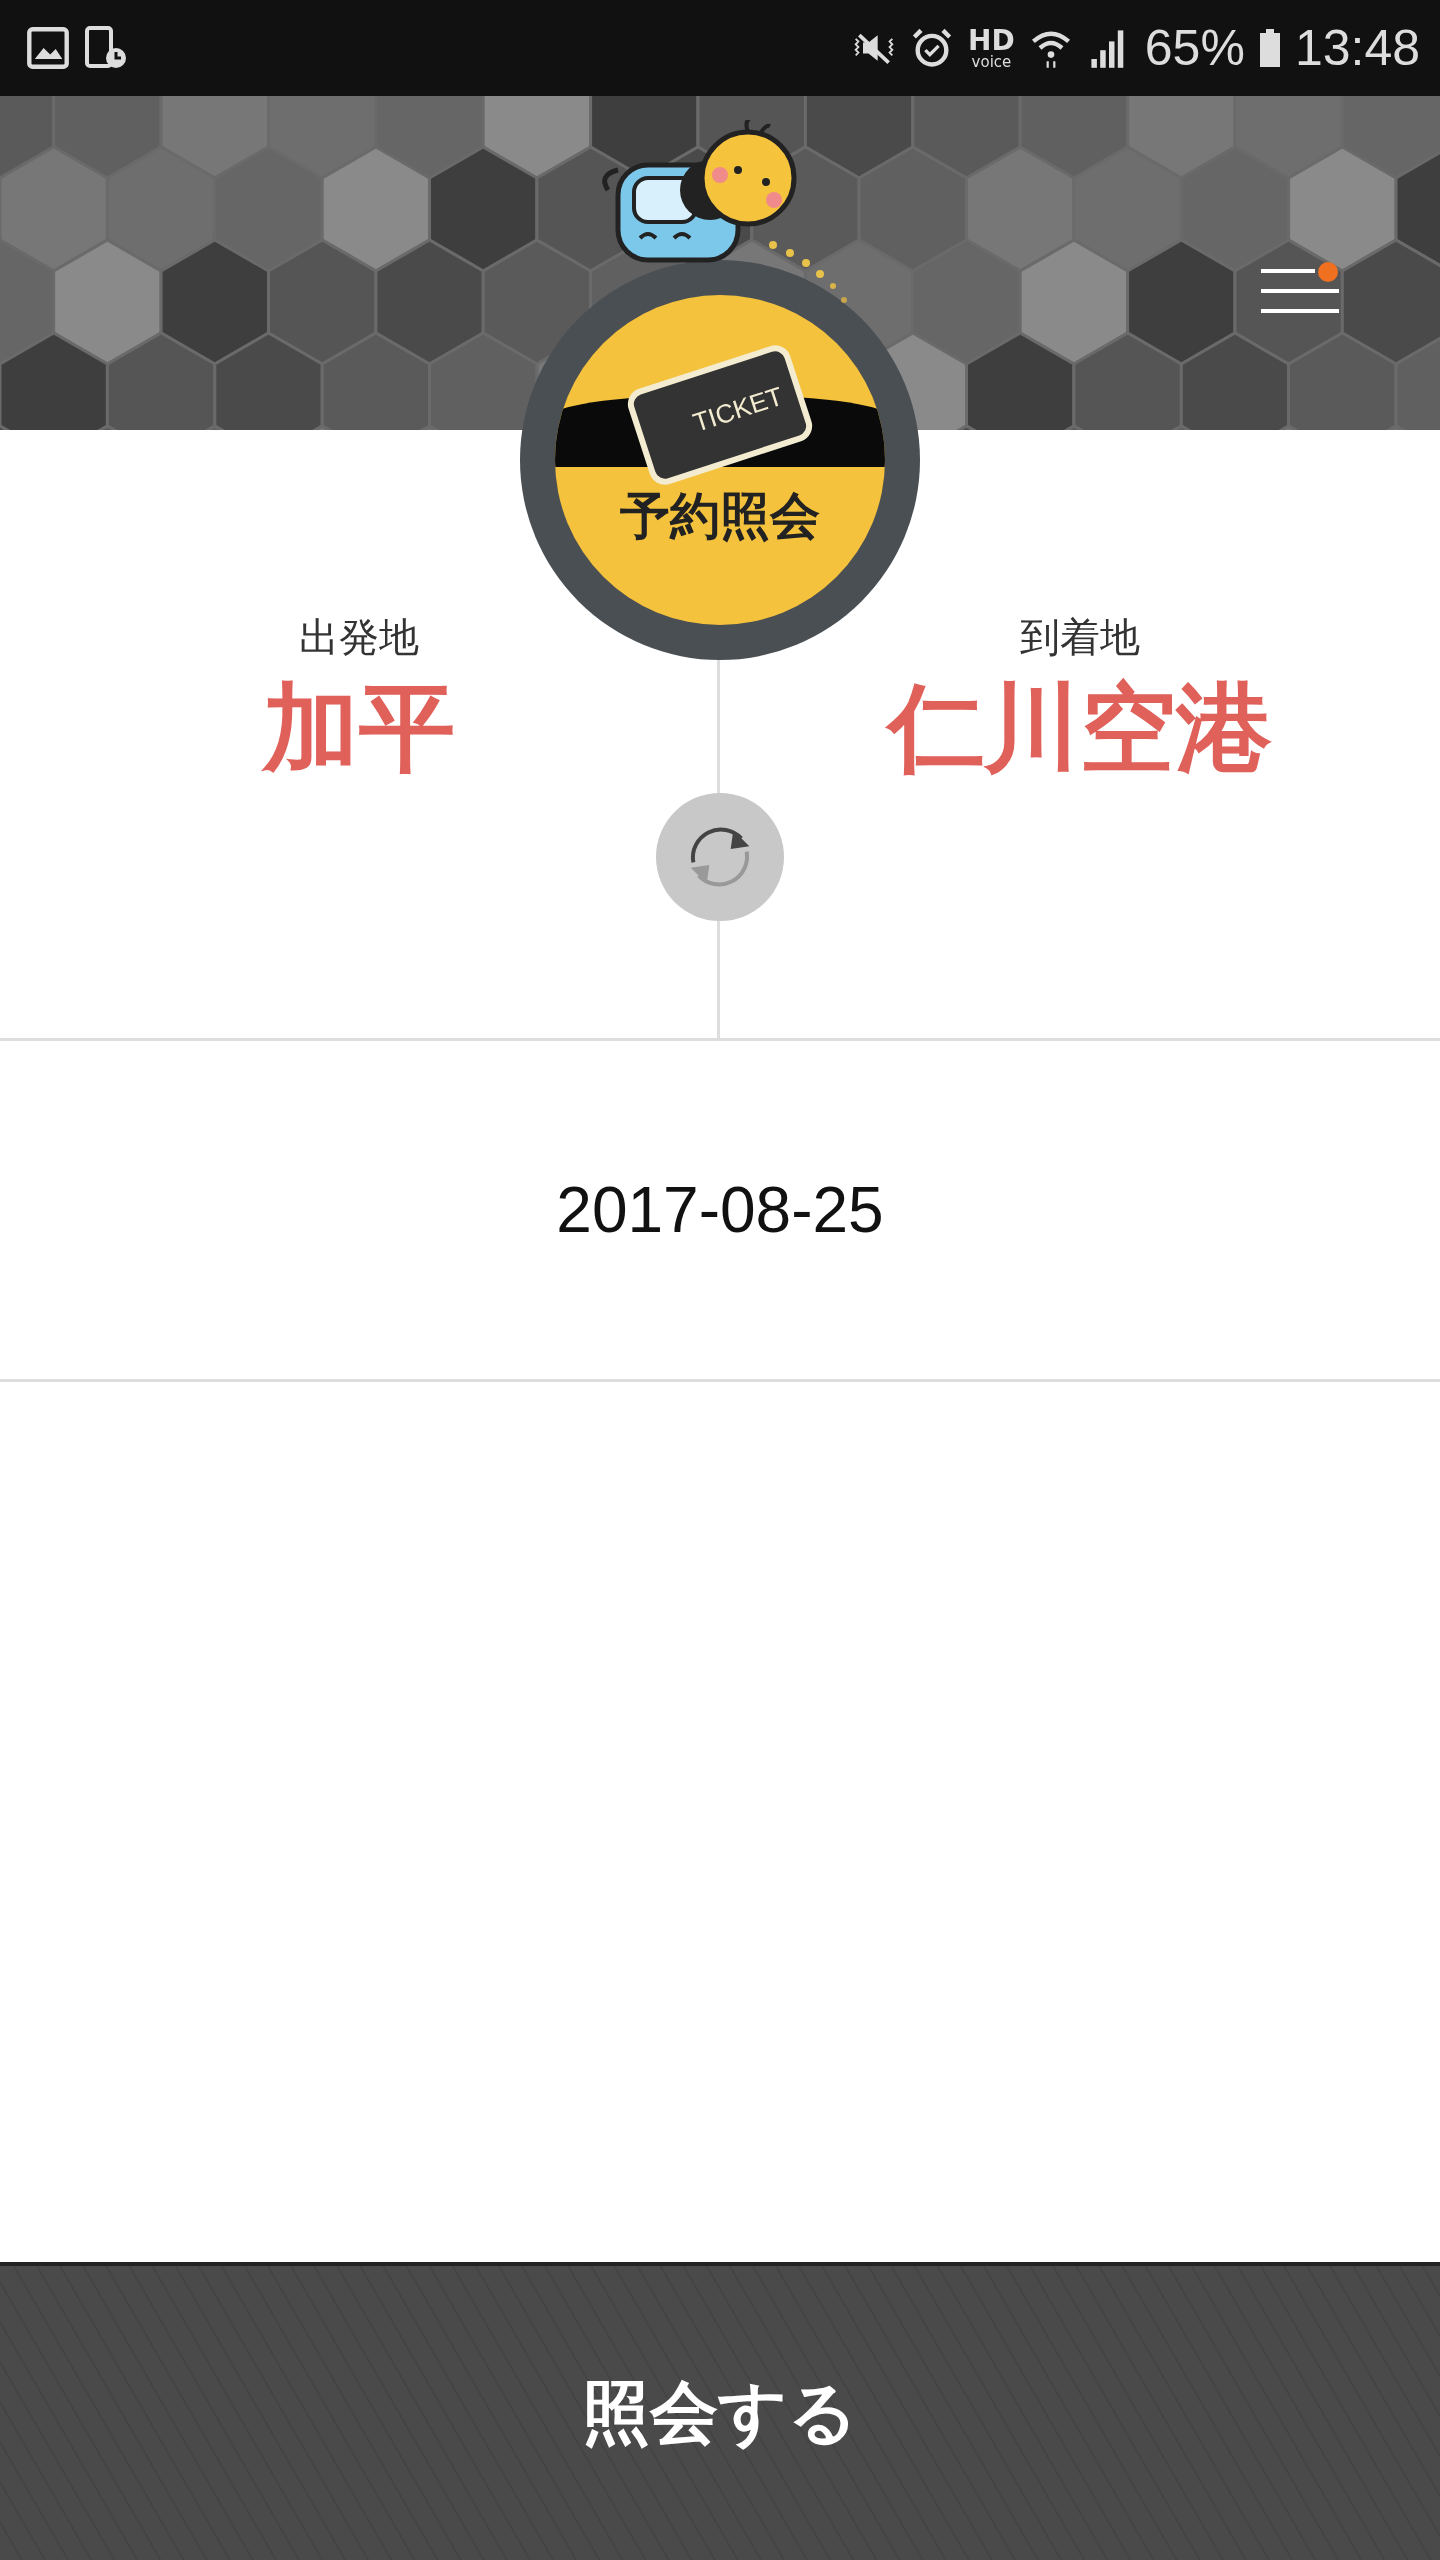 The width and height of the screenshot is (1440, 2560). Describe the element at coordinates (991, 40) in the screenshot. I see `hd-label: HD` at that location.